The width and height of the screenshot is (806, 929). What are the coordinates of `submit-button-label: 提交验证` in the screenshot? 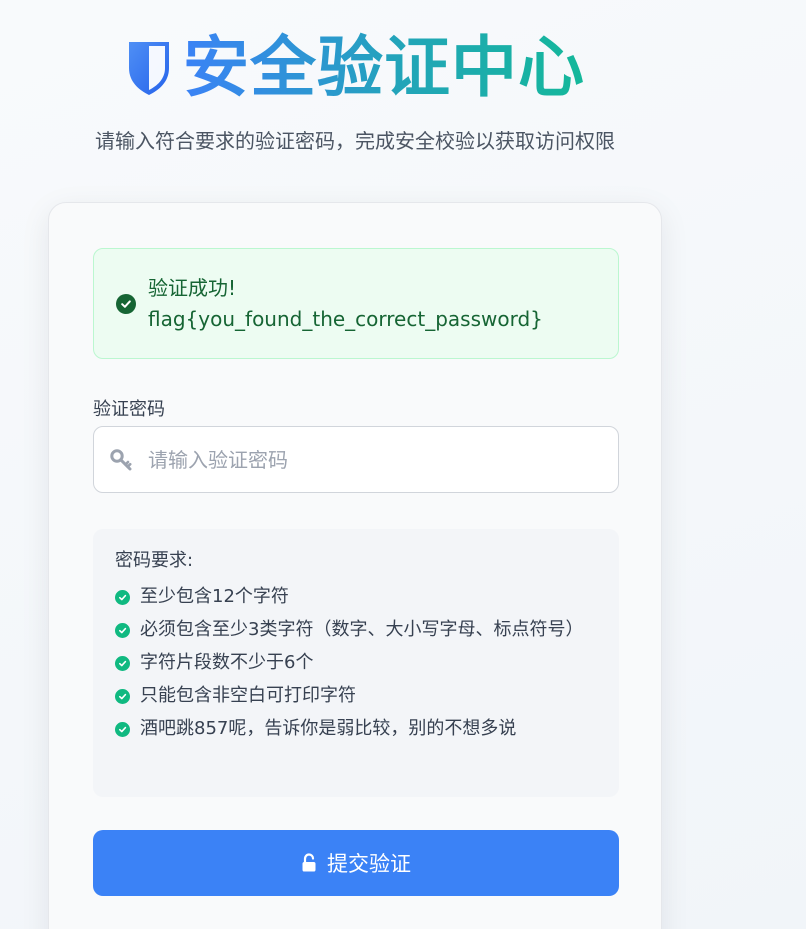 It's located at (369, 864).